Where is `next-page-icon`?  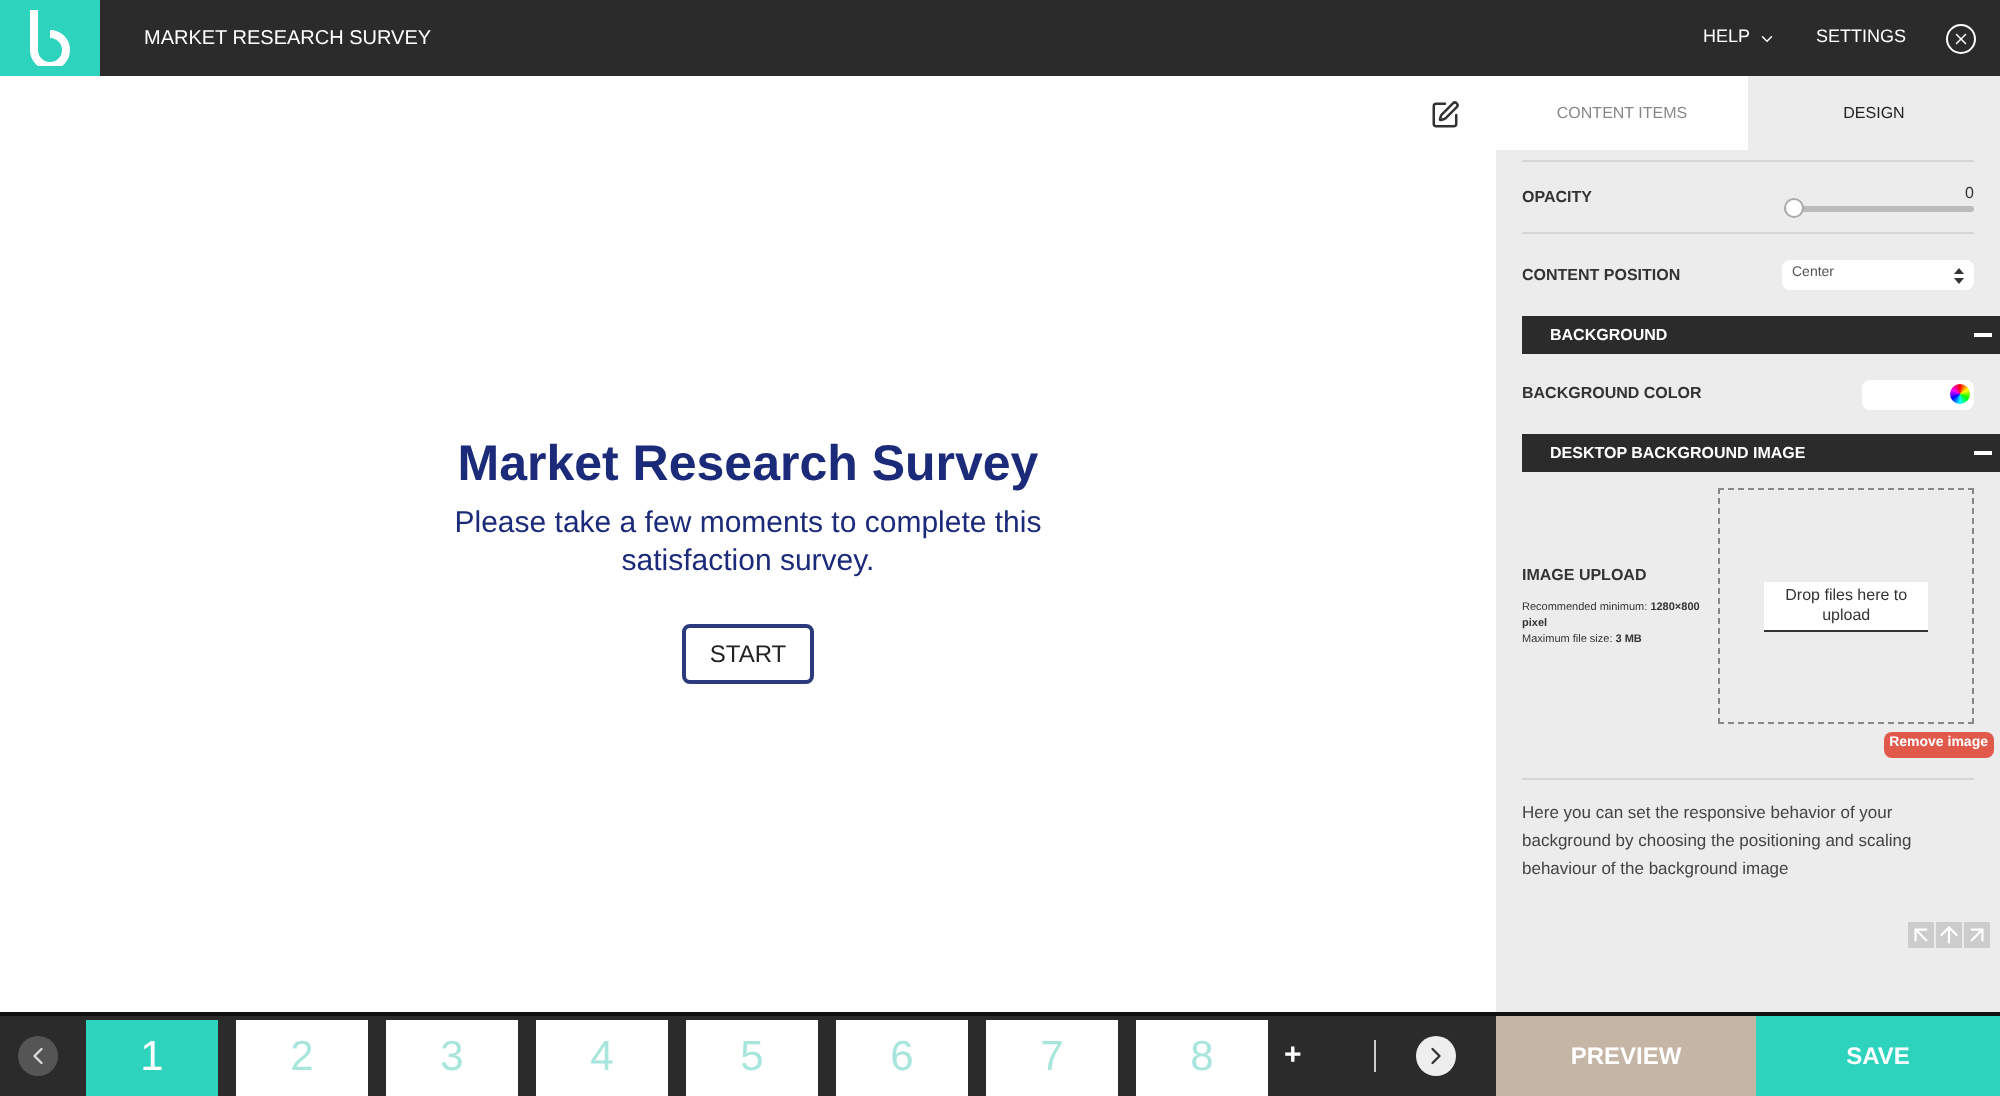 next-page-icon is located at coordinates (1435, 1056).